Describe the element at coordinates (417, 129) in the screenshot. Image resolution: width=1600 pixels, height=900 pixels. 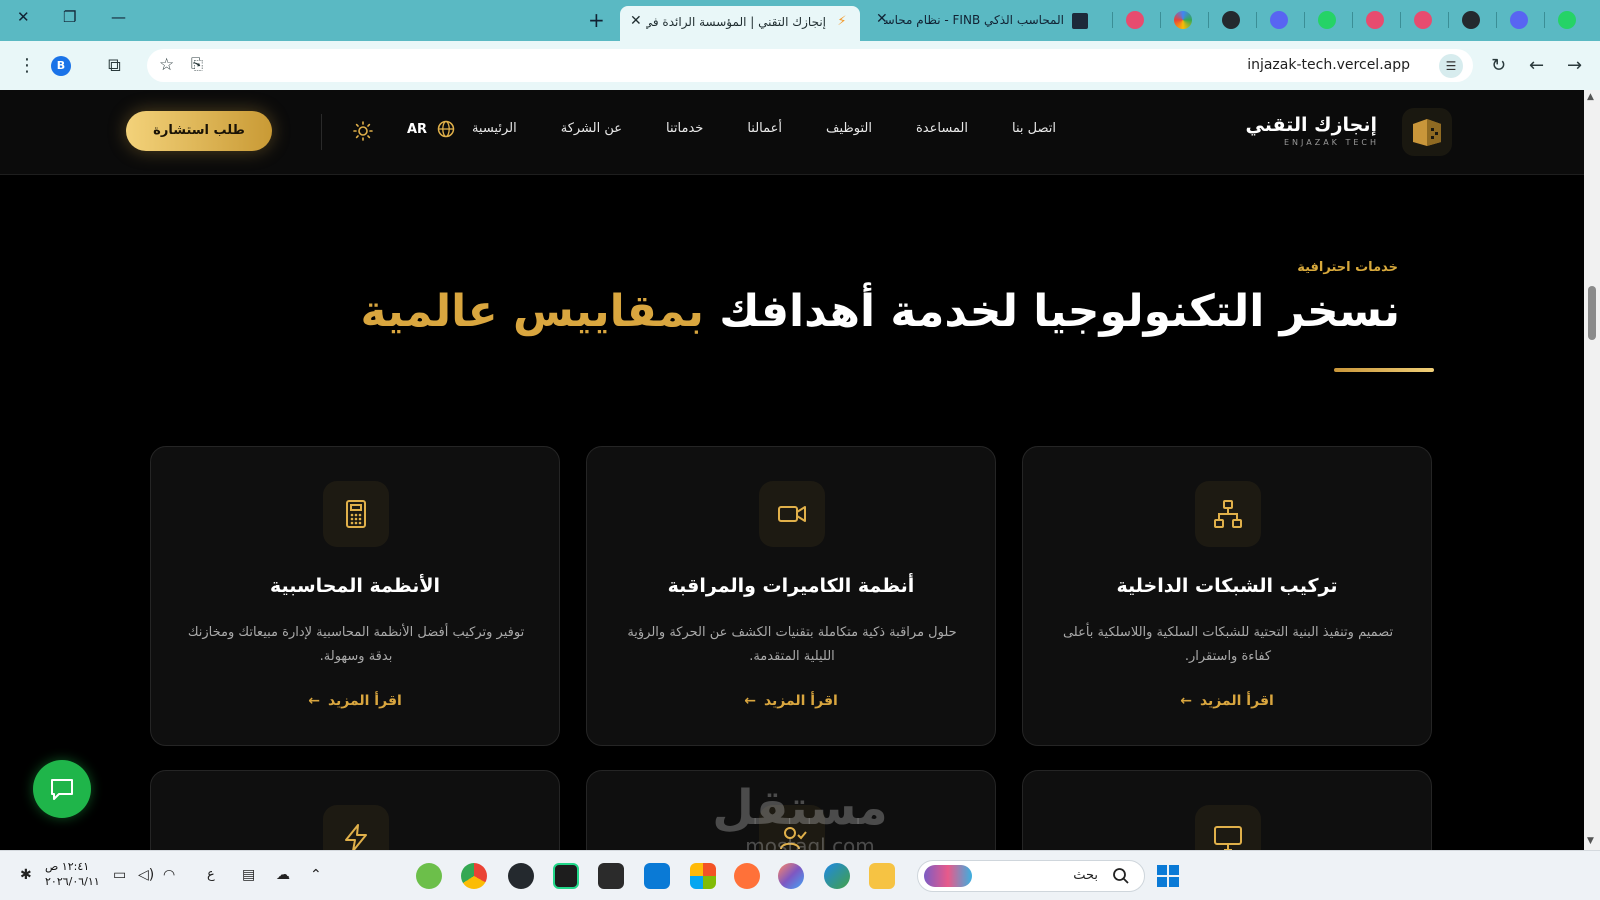
I see `language-code: AR` at that location.